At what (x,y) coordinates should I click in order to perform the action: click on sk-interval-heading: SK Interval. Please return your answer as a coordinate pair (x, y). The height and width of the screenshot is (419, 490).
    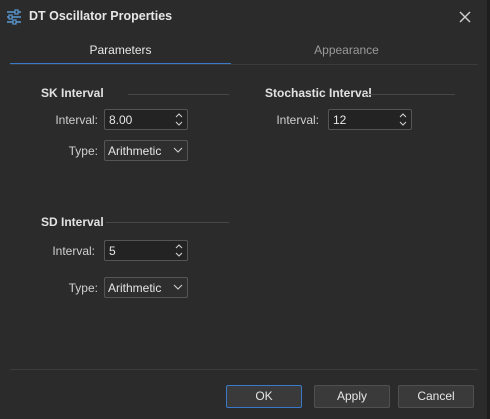
    Looking at the image, I should click on (72, 93).